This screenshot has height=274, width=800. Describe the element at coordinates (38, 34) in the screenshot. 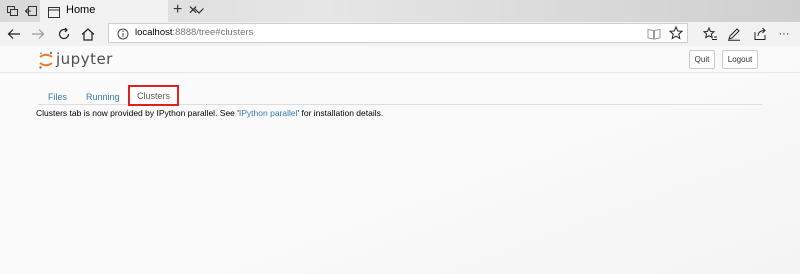

I see `forward-icon` at that location.